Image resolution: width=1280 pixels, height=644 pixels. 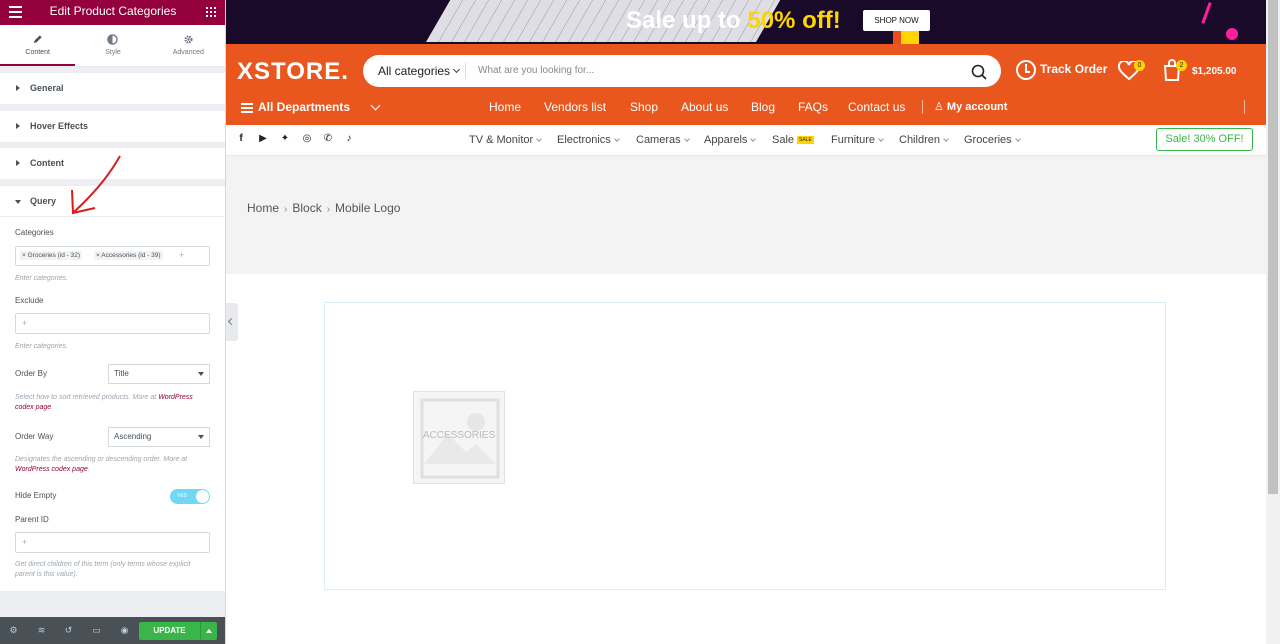 I want to click on placeholder-caption: ACCESSORIES, so click(x=459, y=435).